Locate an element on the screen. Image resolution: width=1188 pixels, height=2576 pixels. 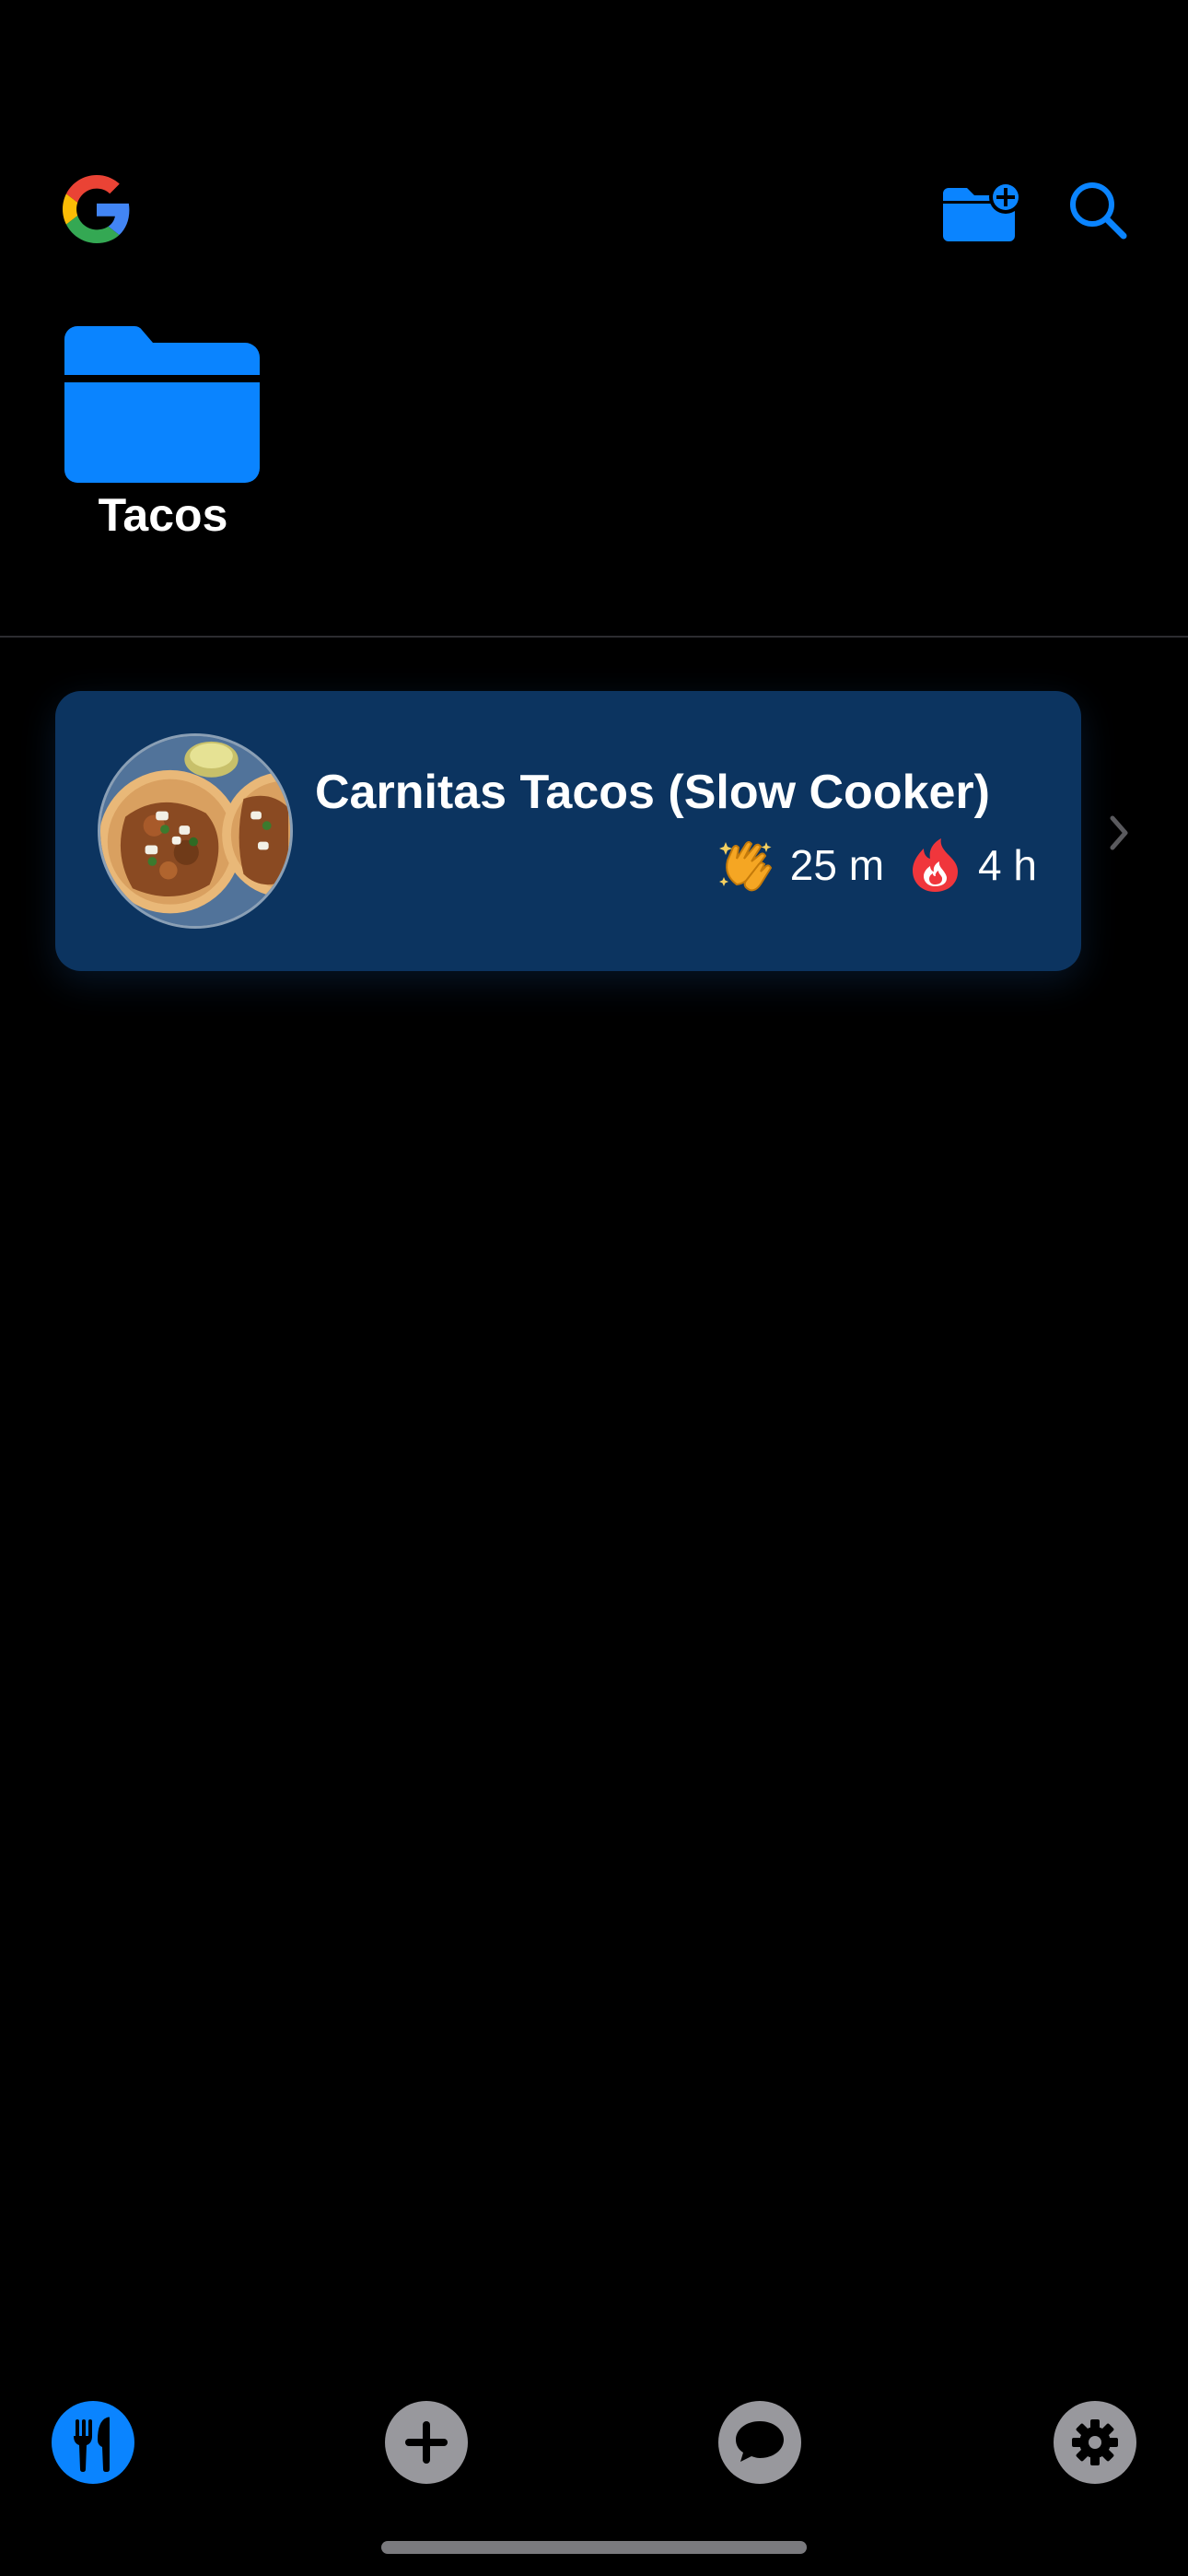
plus-icon is located at coordinates (427, 2442).